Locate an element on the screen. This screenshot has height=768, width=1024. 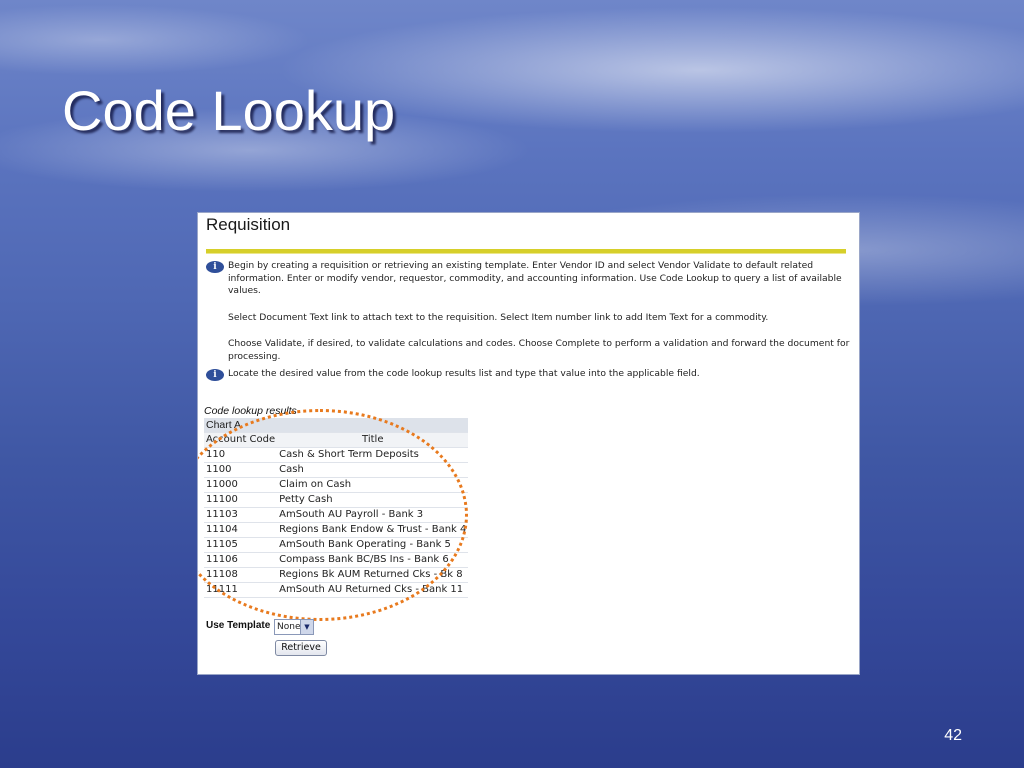
title-cell: Claim on Cash is located at coordinates (373, 485).